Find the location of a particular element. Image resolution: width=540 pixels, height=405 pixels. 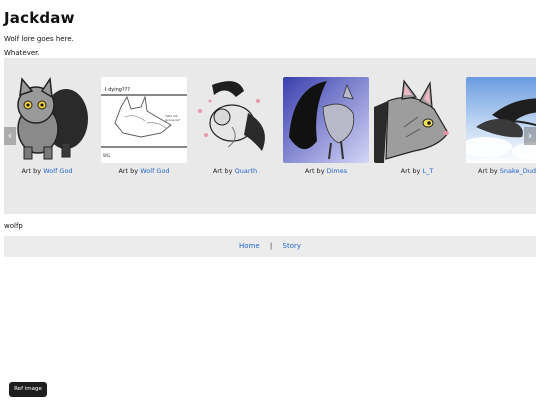

gallery-image-curled-wolf is located at coordinates (235, 120).